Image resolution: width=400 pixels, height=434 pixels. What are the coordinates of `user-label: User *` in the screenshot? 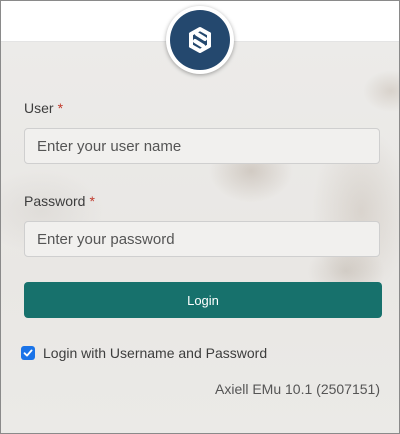 It's located at (43, 108).